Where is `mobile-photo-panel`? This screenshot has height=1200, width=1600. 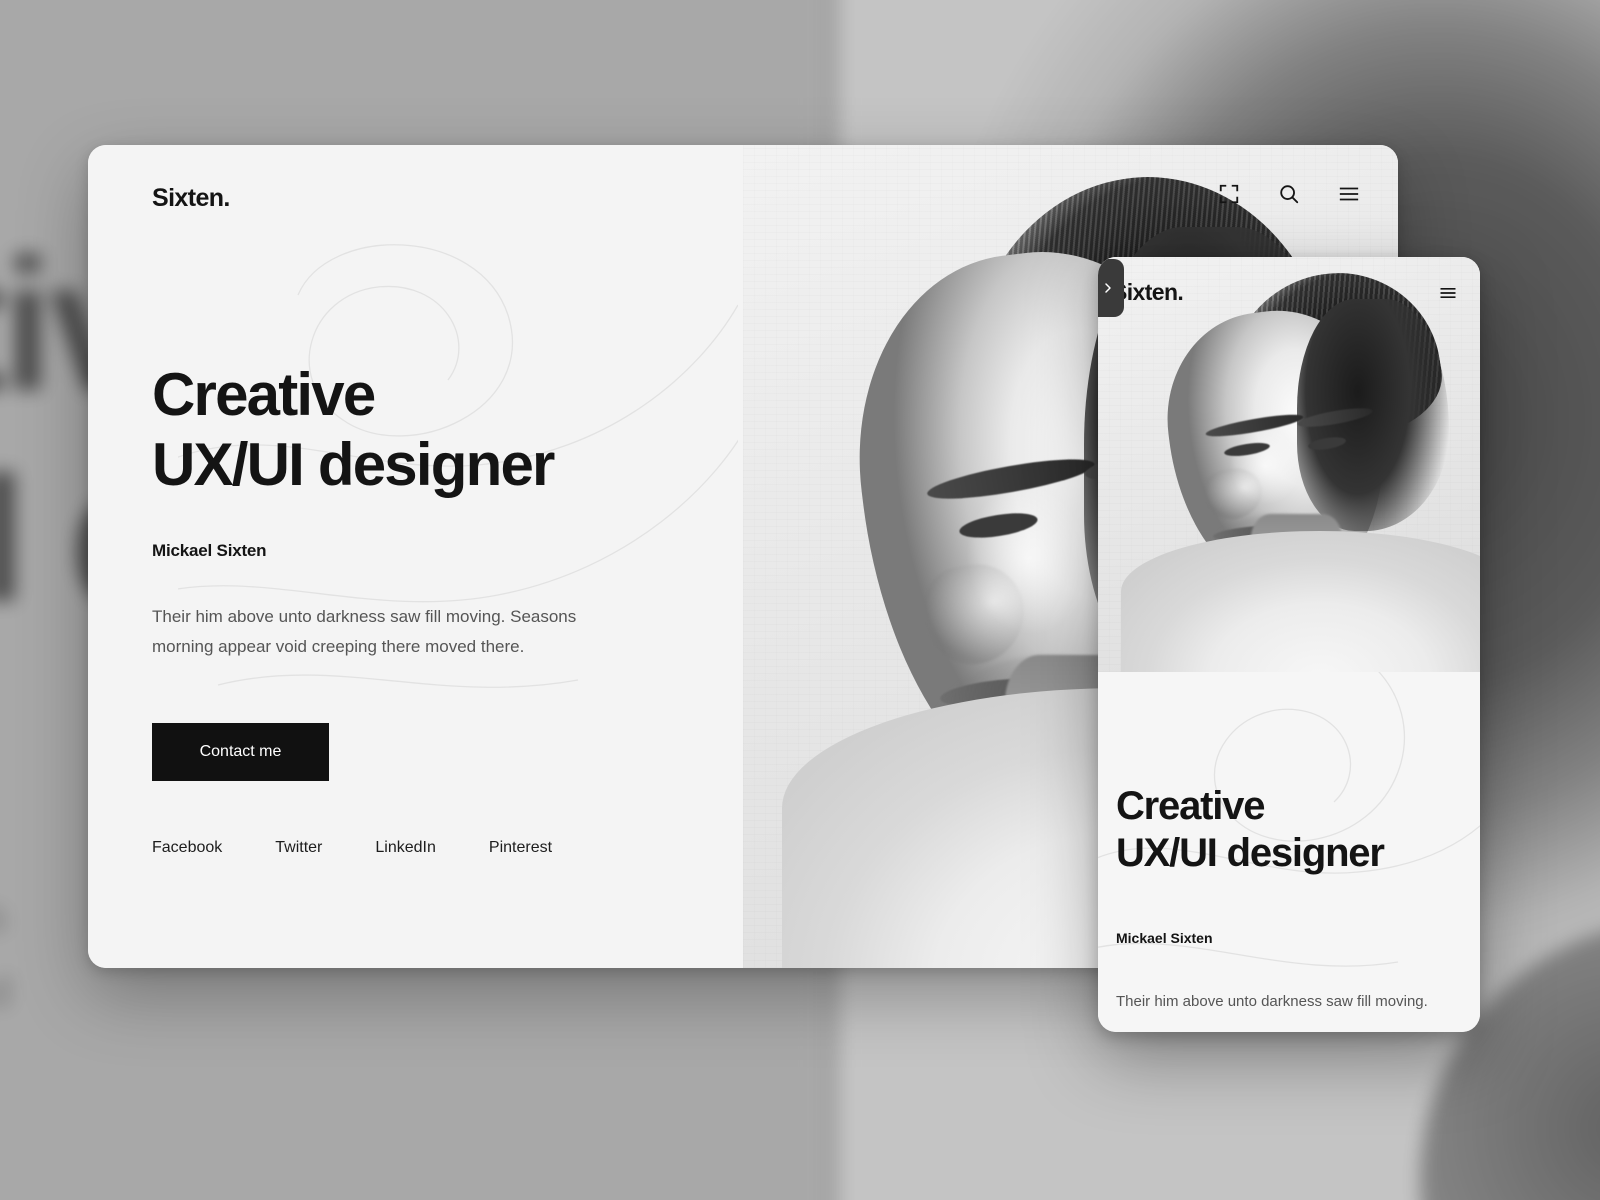 mobile-photo-panel is located at coordinates (1289, 464).